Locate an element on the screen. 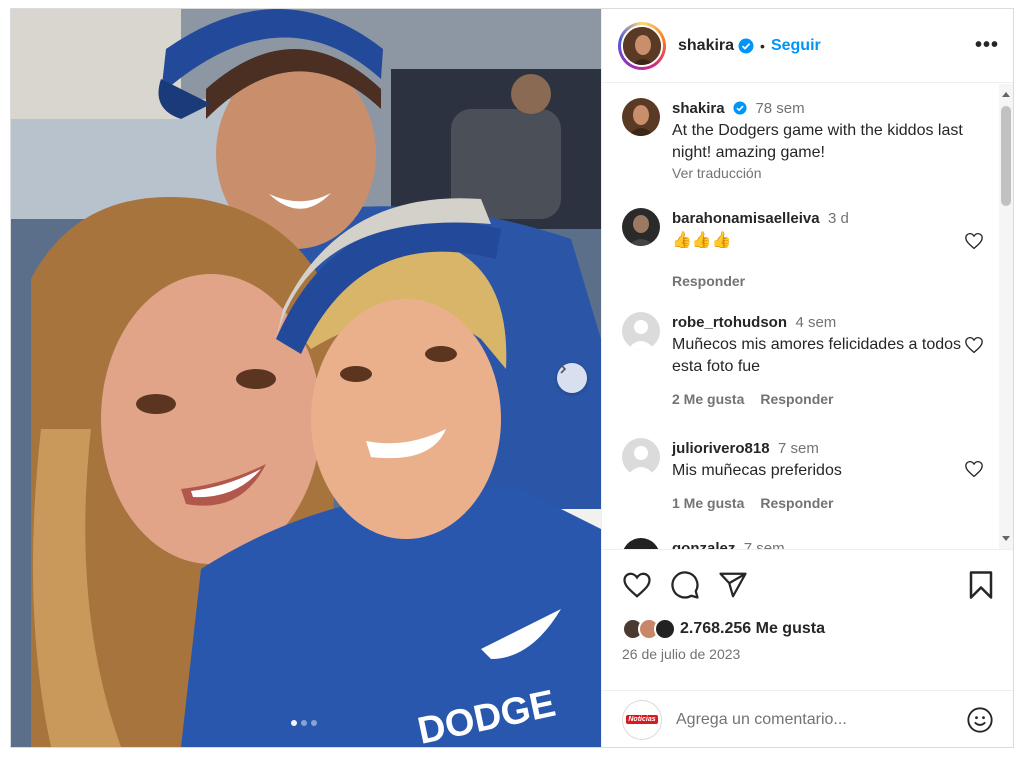  caption-username: shakira is located at coordinates (698, 108).